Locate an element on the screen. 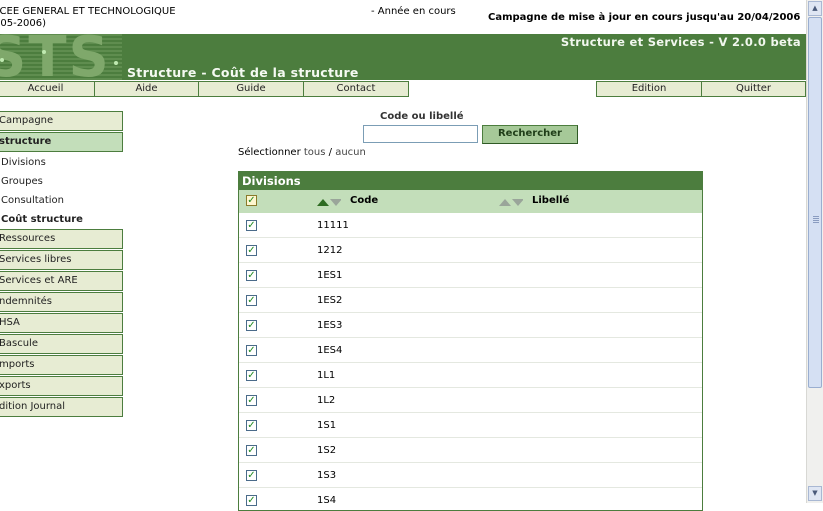  table-row: ✓ 1L2 is located at coordinates (470, 400).